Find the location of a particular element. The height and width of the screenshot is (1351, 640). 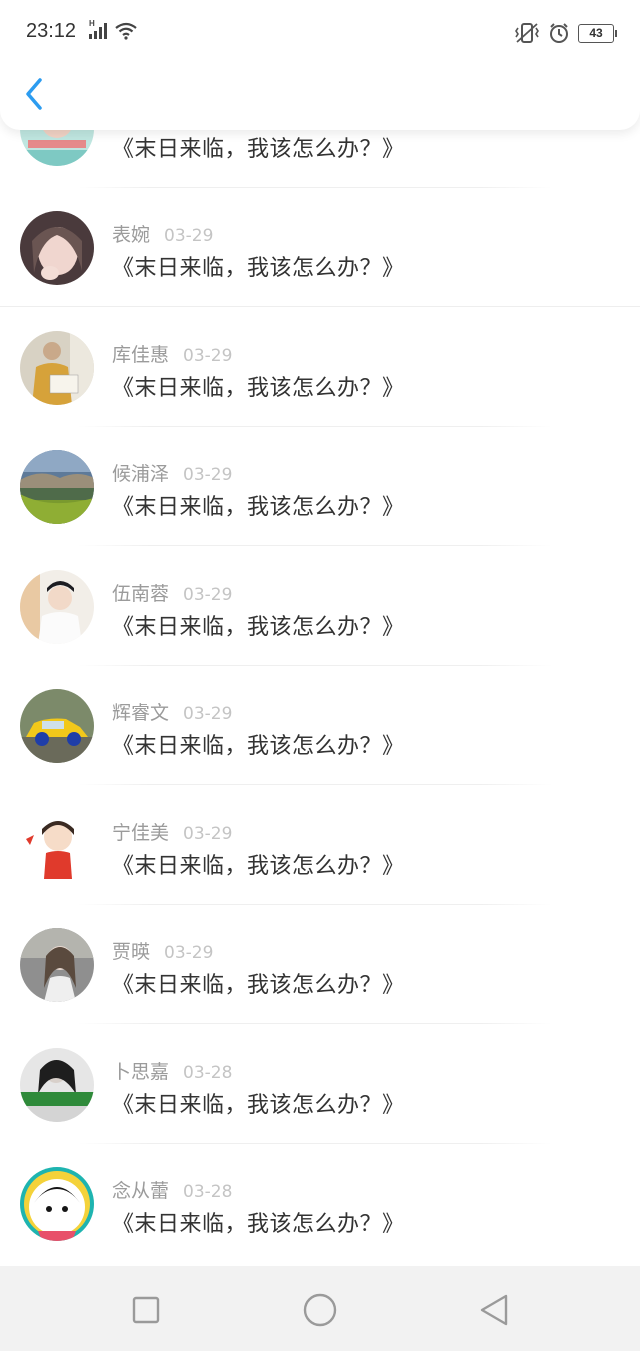

comment-author: 辉睿文 03-29 is located at coordinates (172, 713).